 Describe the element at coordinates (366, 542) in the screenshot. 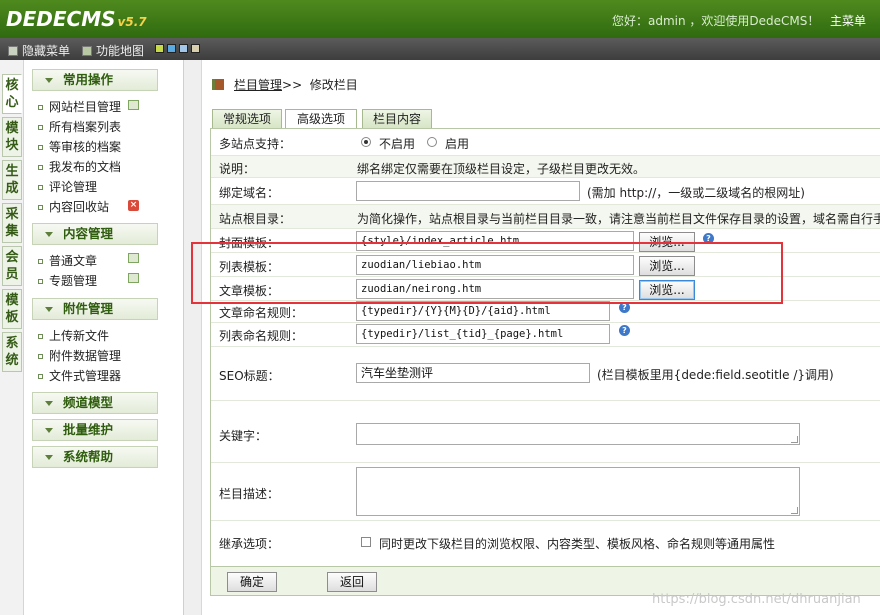

I see `inherit-checkbox` at that location.